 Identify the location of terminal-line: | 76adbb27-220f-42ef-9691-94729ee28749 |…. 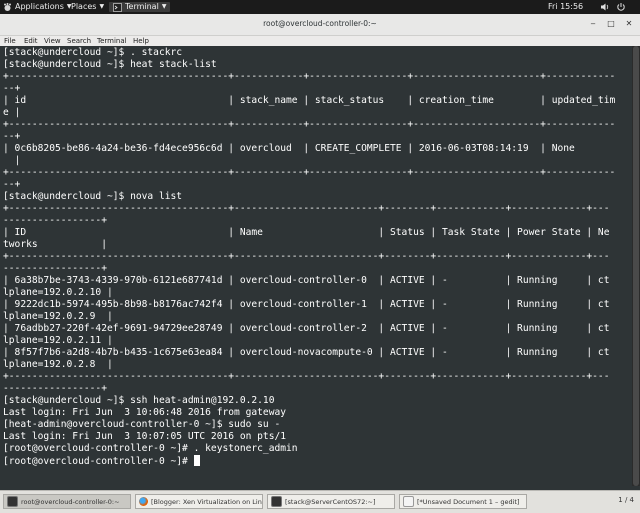
(306, 328).